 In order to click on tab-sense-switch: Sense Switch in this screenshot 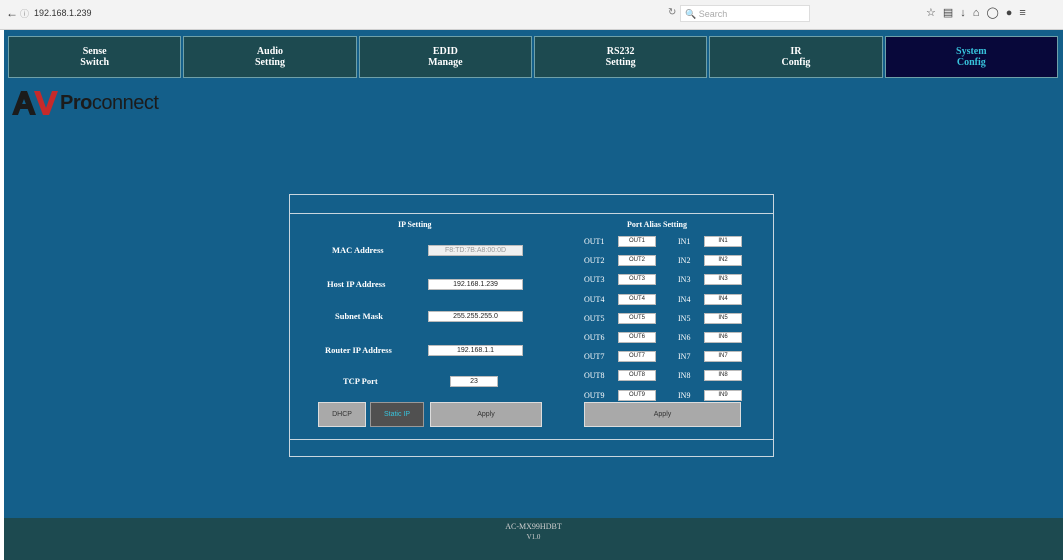, I will do `click(95, 57)`.